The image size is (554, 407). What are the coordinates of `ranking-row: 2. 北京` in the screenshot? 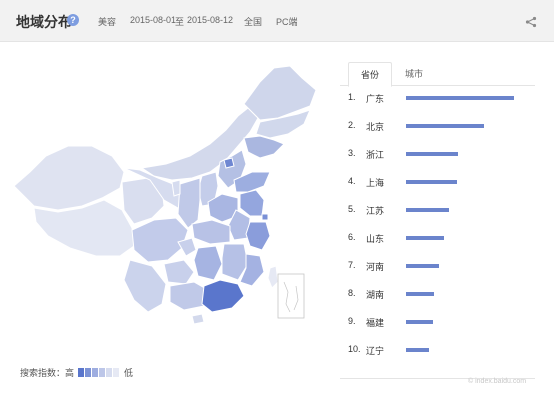 It's located at (437, 126).